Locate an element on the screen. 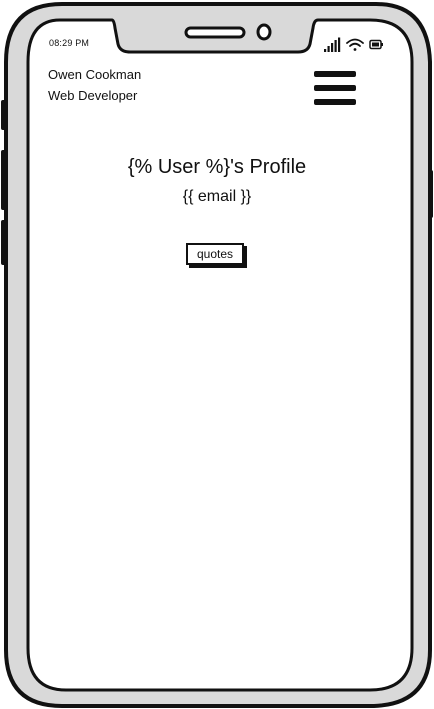 This screenshot has height=709, width=434. status-time: 08:29 PM is located at coordinates (69, 43).